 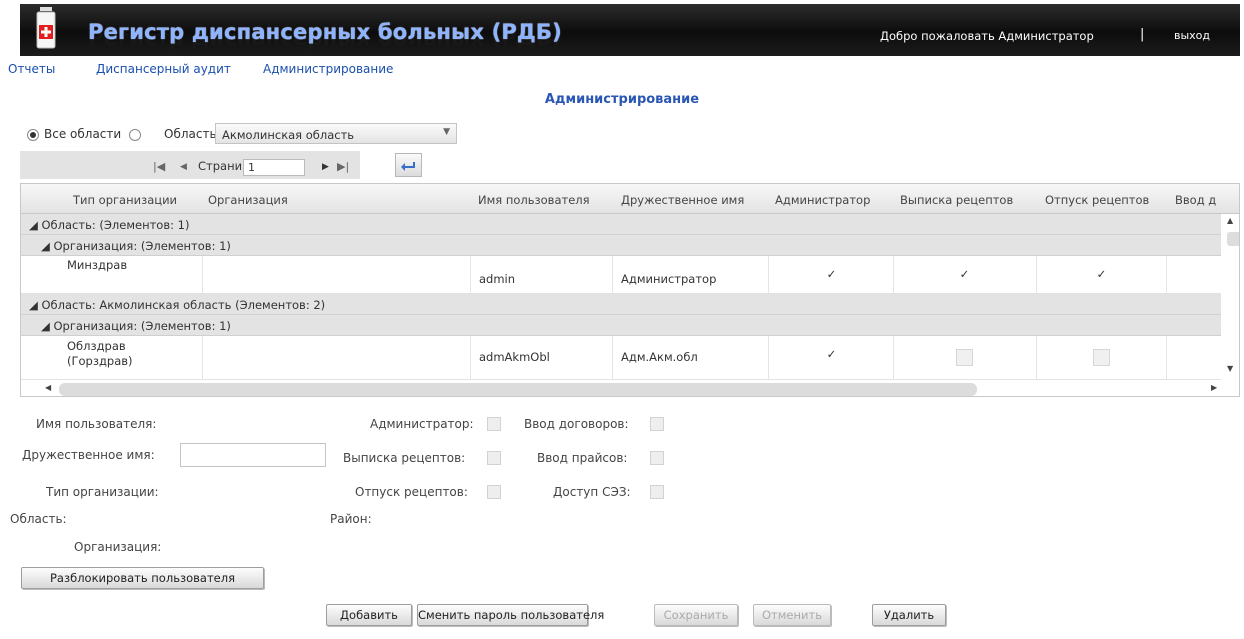 What do you see at coordinates (1230, 368) in the screenshot?
I see `scroll-down-icon: ▼` at bounding box center [1230, 368].